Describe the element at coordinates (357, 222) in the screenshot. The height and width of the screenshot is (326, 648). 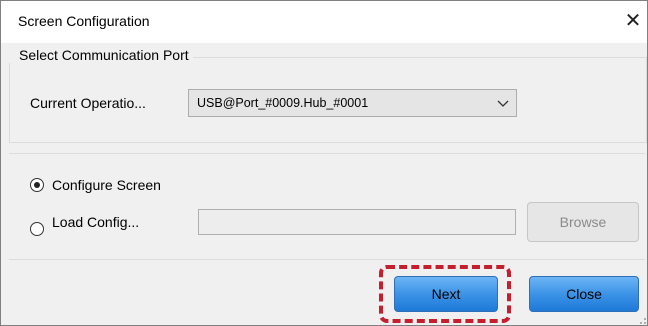
I see `config-path-input` at that location.